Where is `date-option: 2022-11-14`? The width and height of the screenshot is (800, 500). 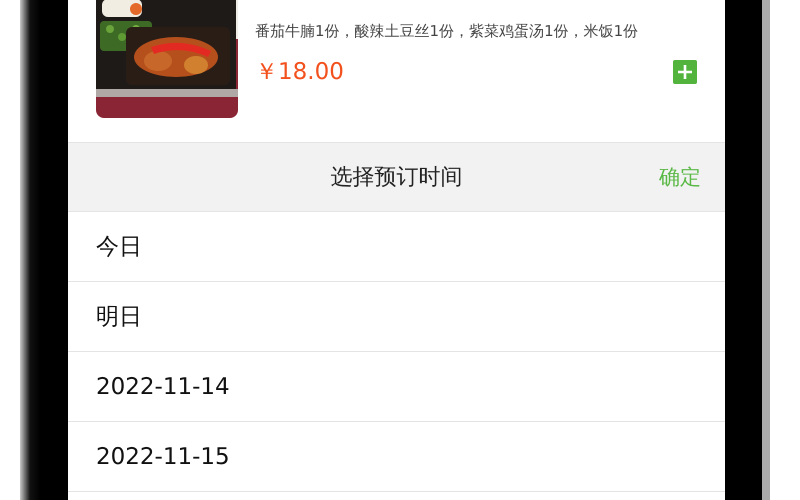 date-option: 2022-11-14 is located at coordinates (396, 387).